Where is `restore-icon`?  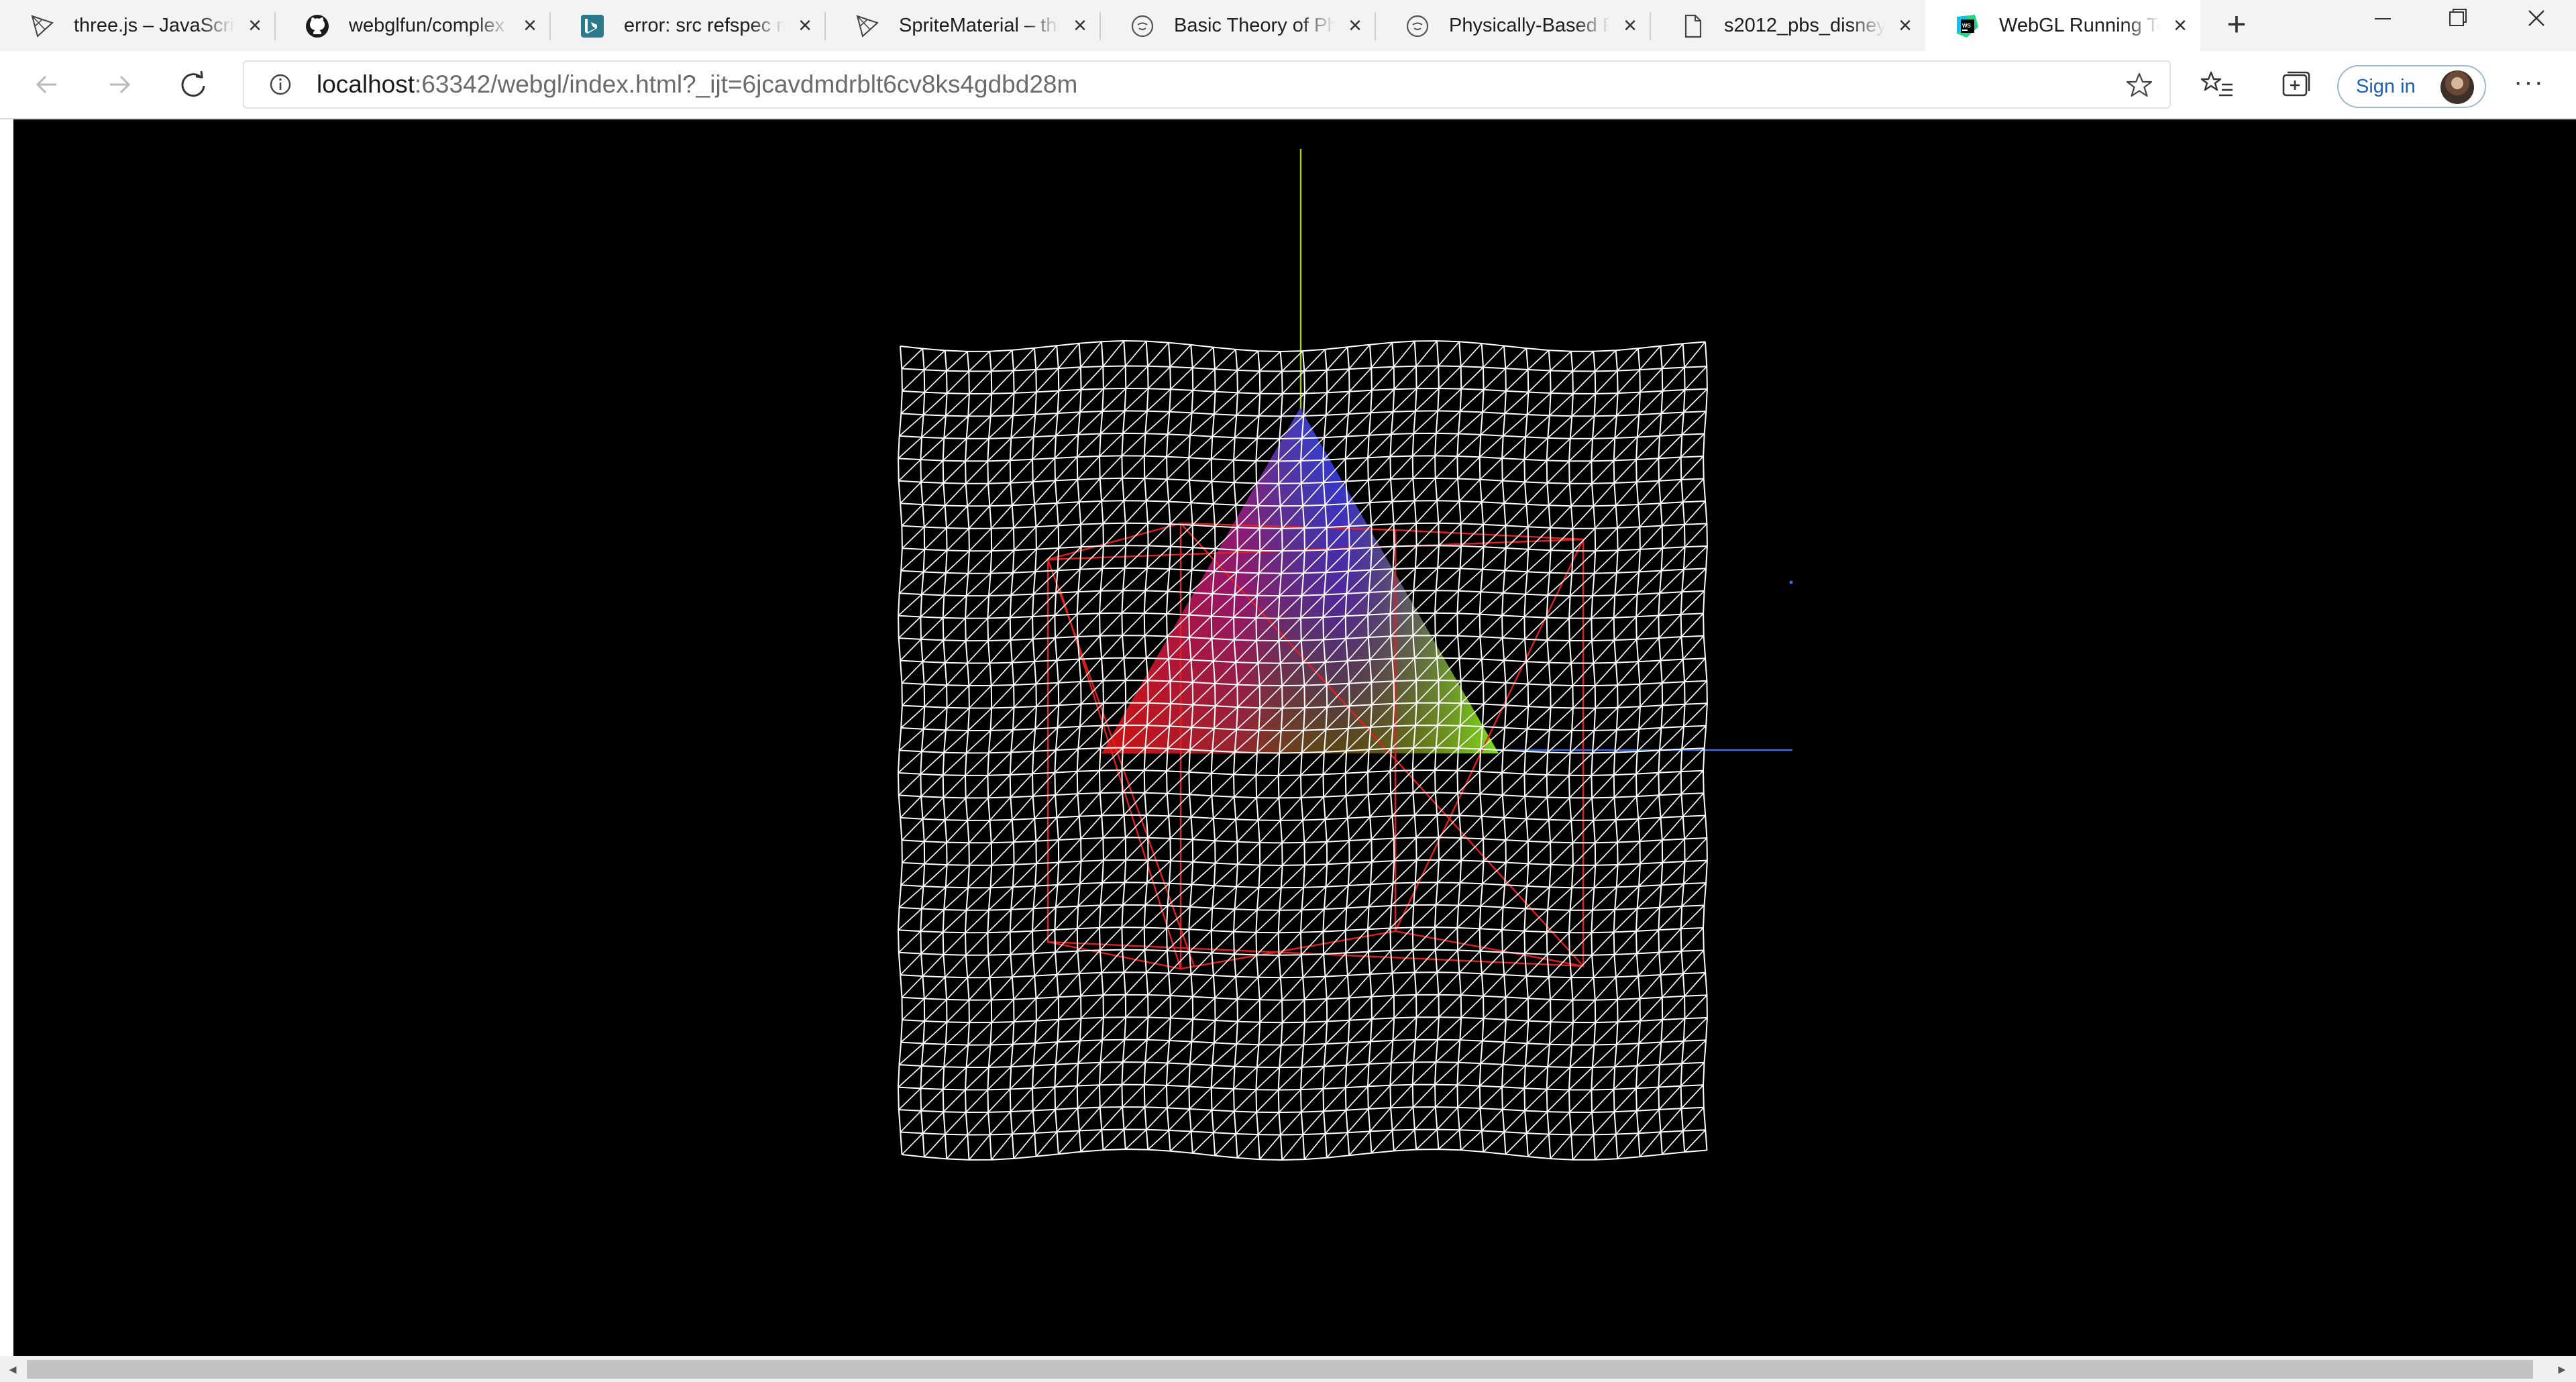 restore-icon is located at coordinates (2458, 17).